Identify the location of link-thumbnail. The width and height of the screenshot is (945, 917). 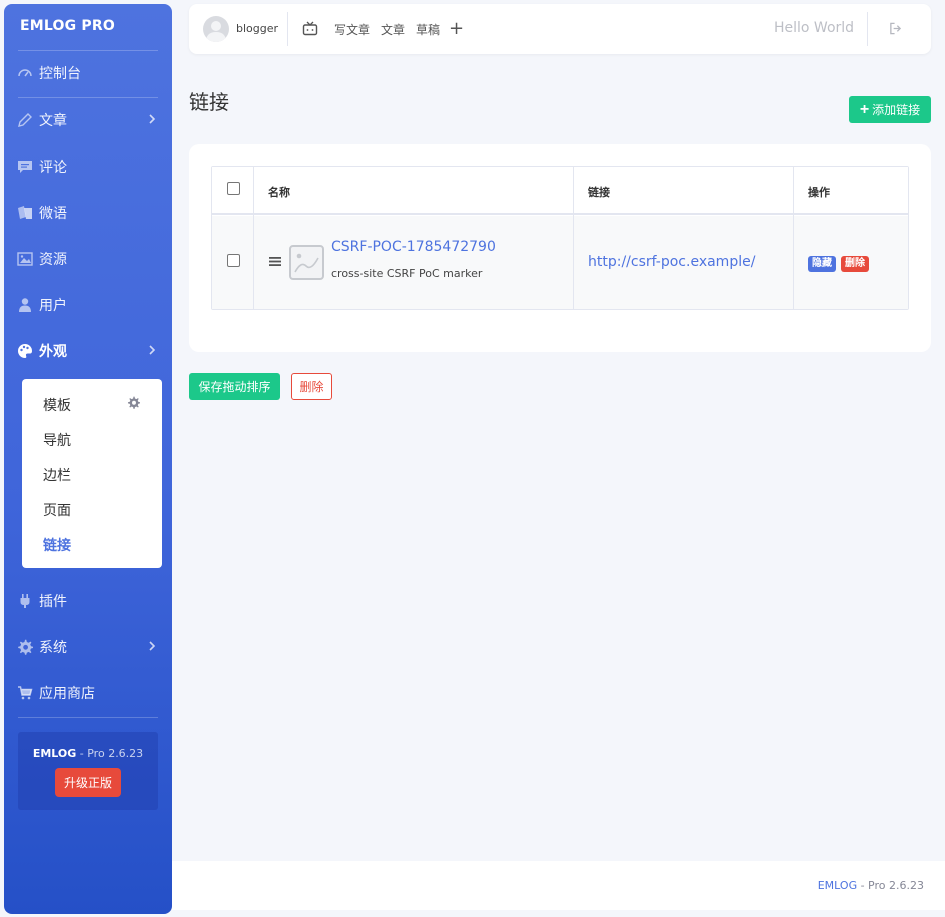
(306, 262).